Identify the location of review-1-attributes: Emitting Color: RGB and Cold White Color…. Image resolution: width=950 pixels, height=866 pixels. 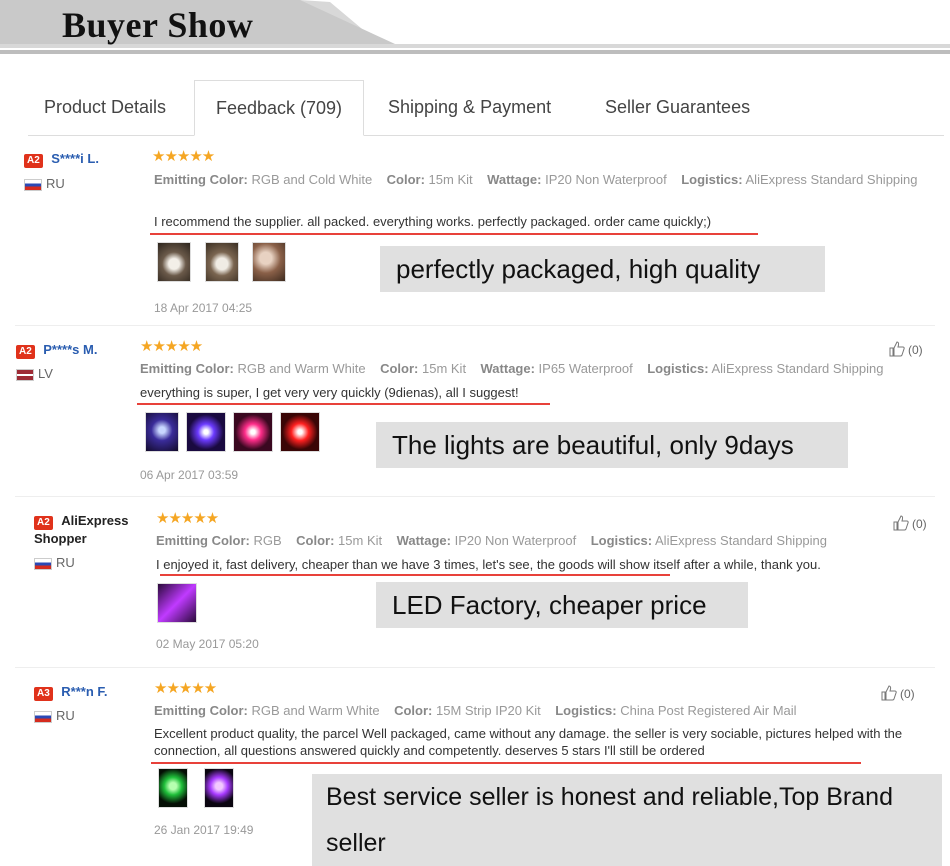
(546, 180).